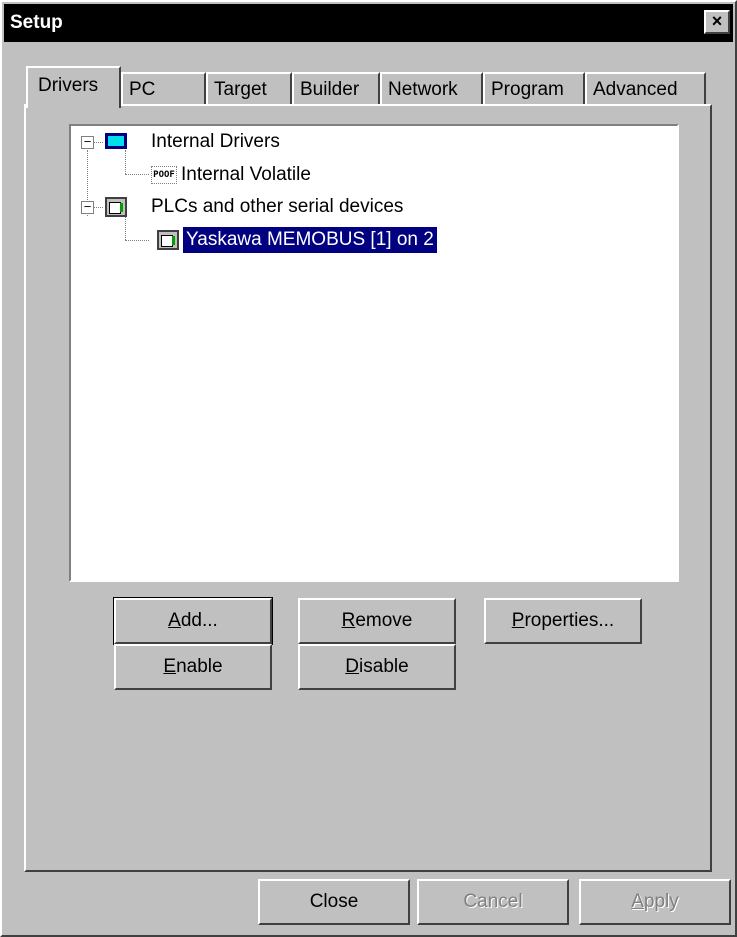 This screenshot has width=737, height=937. What do you see at coordinates (215, 141) in the screenshot?
I see `tree-node-label: Internal Drivers` at bounding box center [215, 141].